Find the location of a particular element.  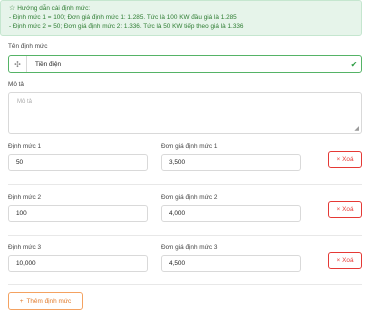

name-field: ✣ Tiền điện ✔ is located at coordinates (185, 64).